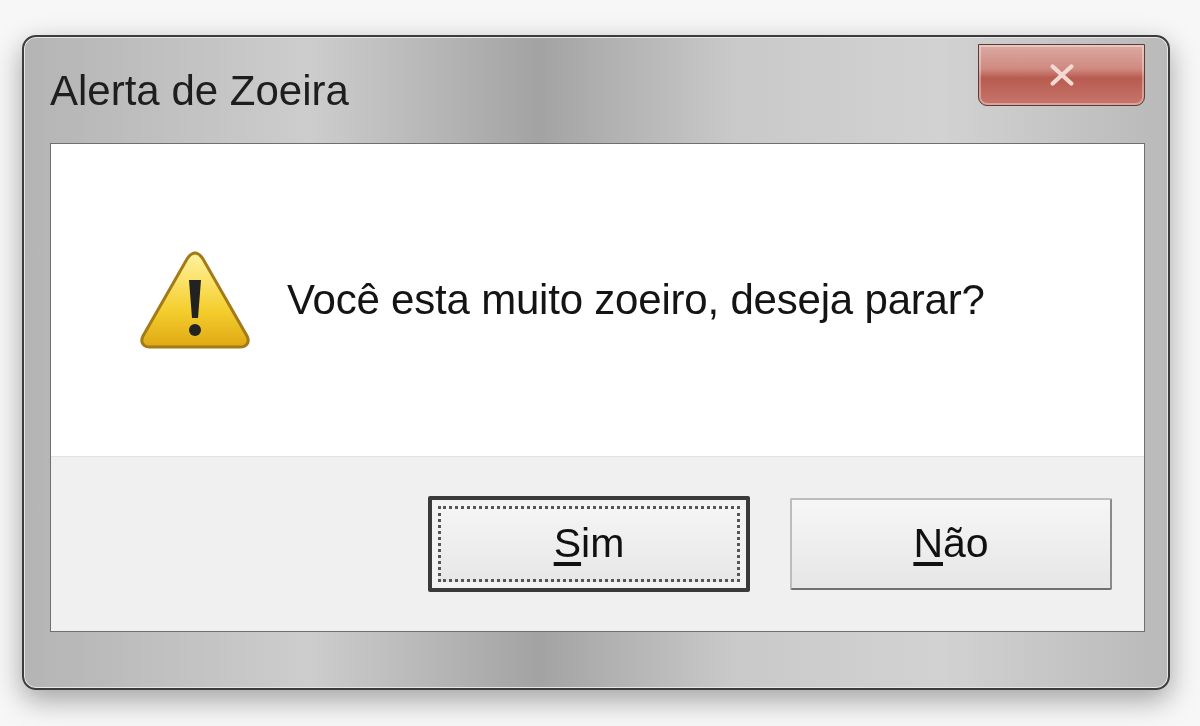  I want to click on window-title: Alerta de Zoeira, so click(199, 91).